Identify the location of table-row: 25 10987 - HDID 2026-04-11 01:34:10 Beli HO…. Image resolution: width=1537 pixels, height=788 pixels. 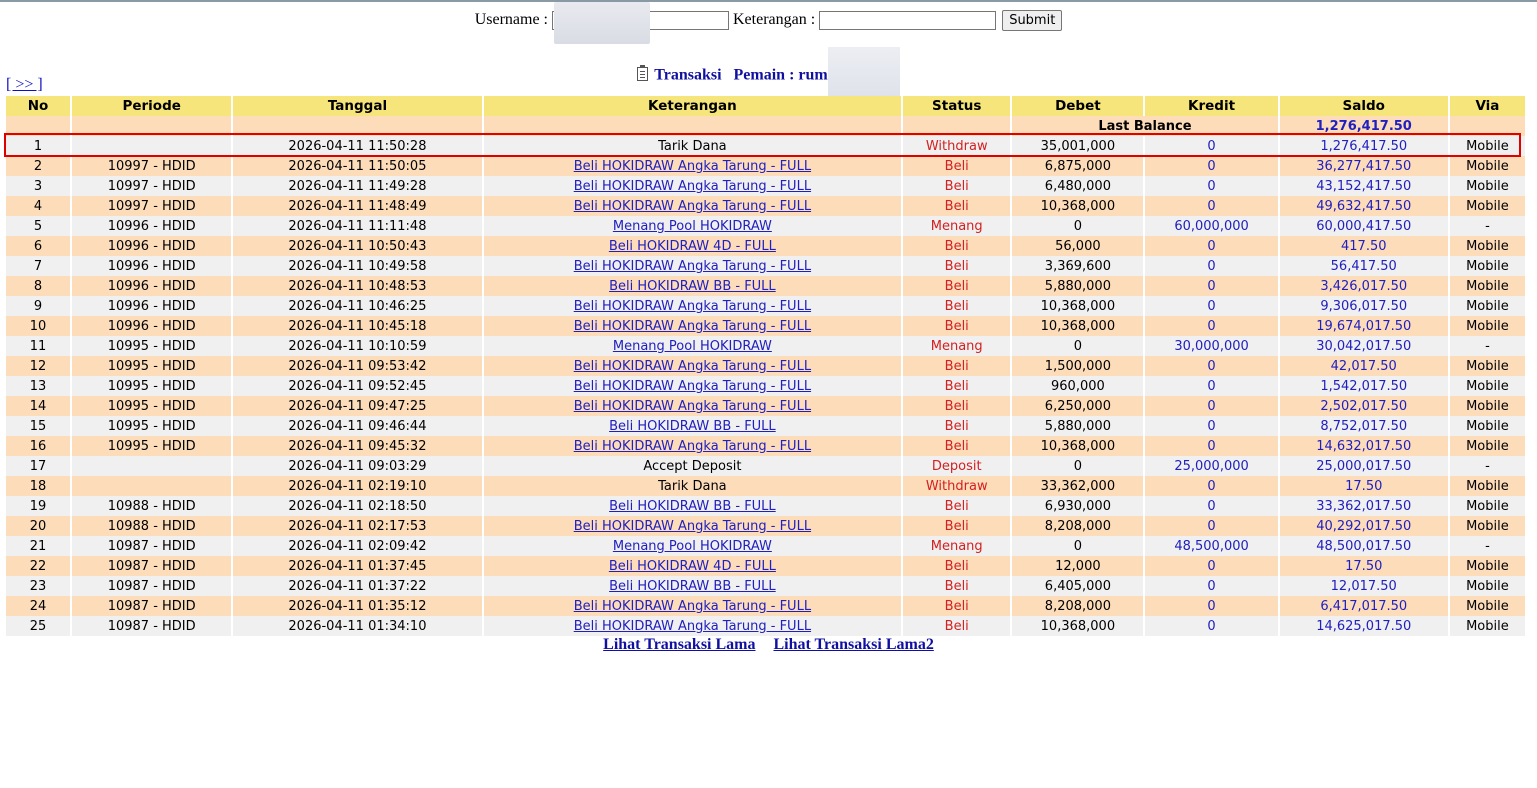
(765, 626).